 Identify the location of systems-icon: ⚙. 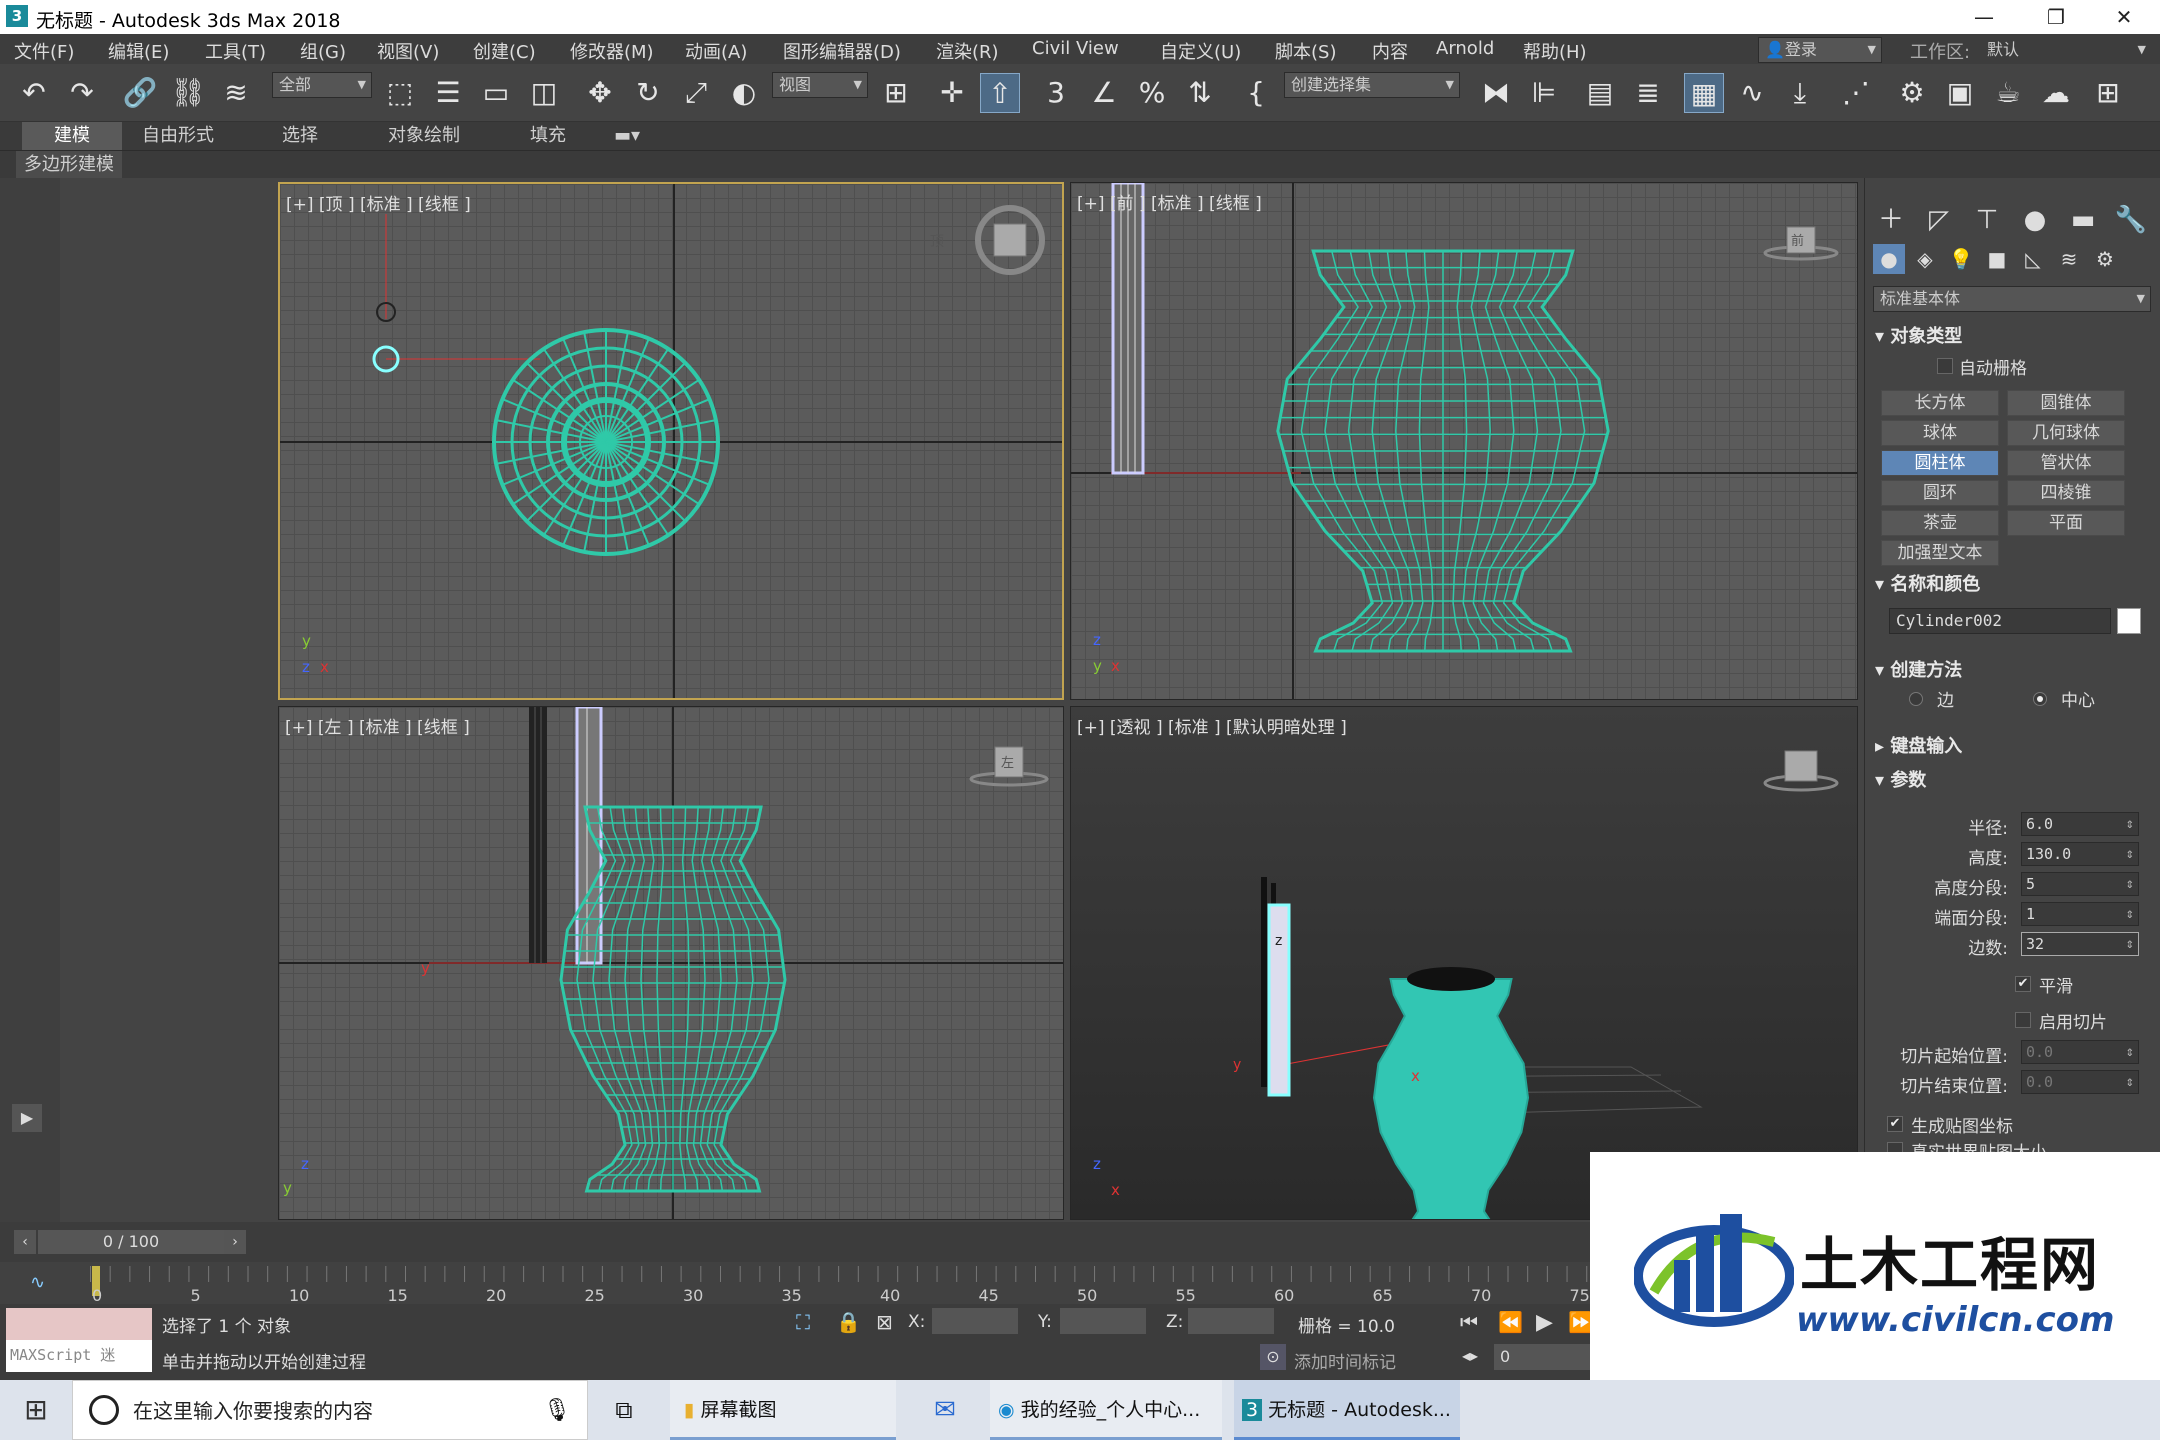
(2105, 259).